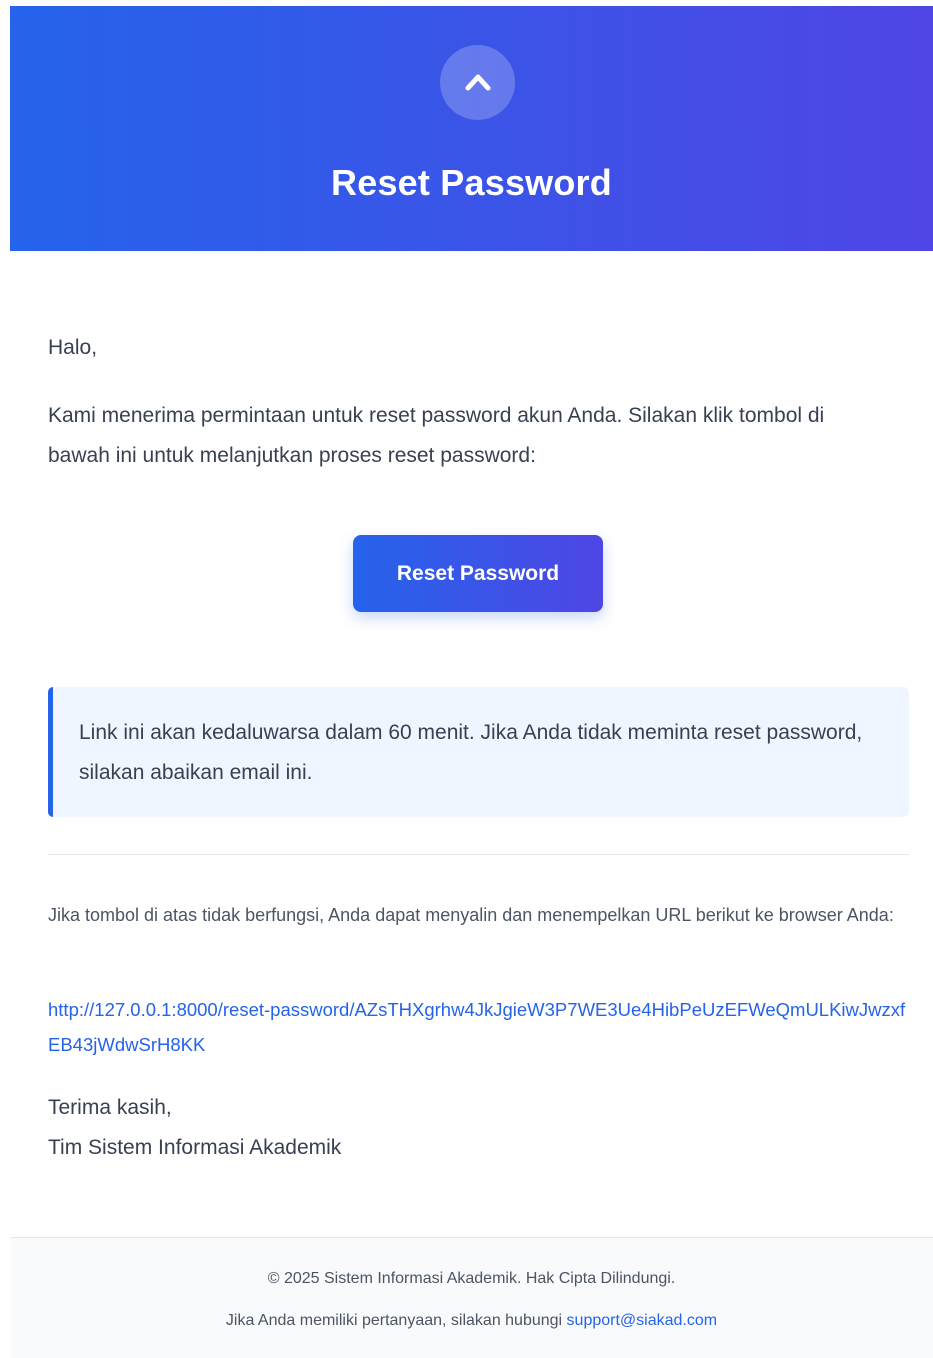  I want to click on reset-password-button: Reset Password, so click(478, 573).